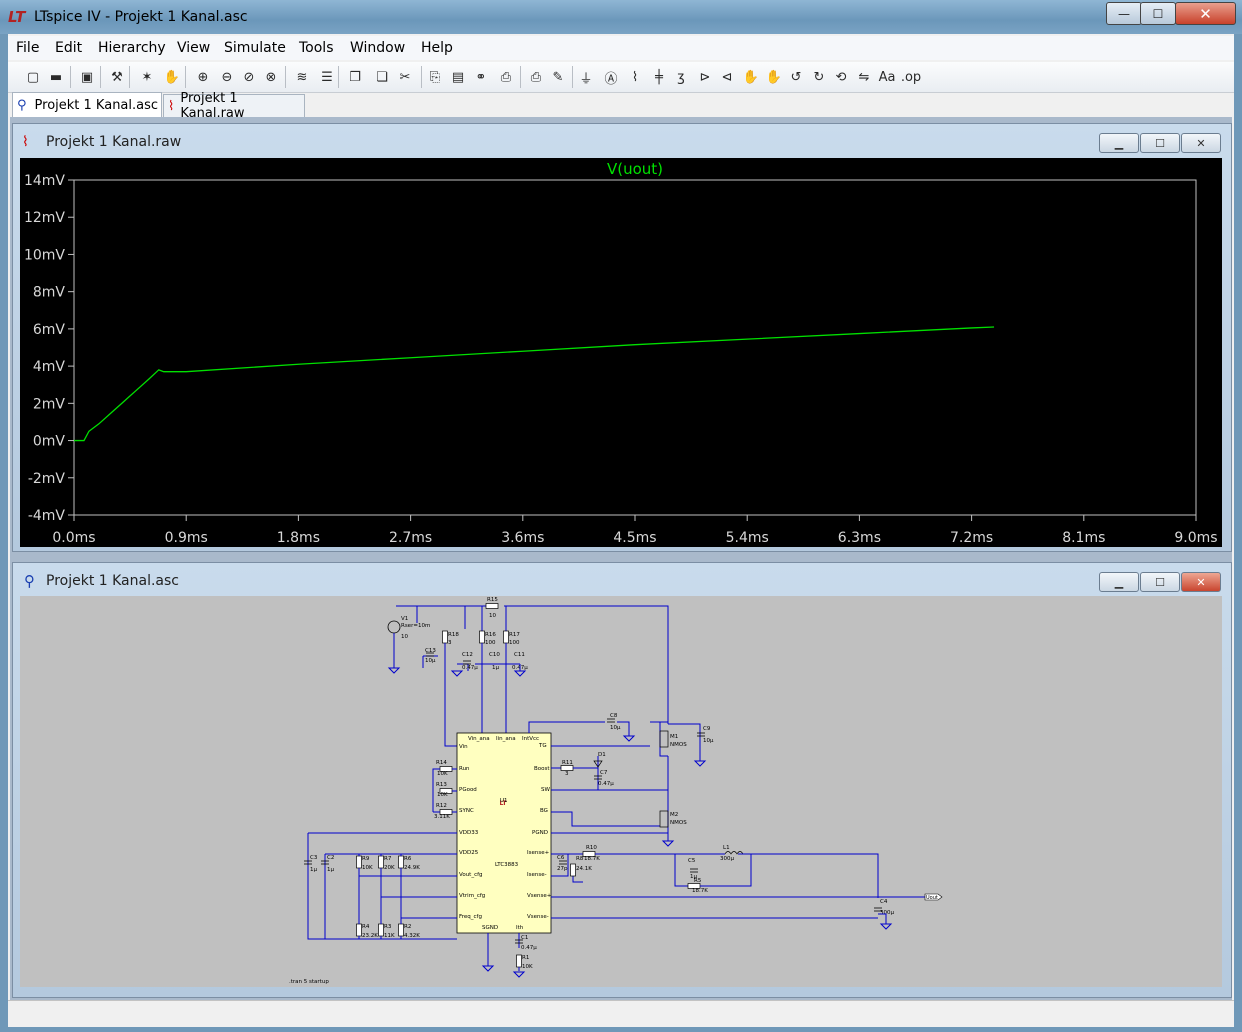 The height and width of the screenshot is (1032, 1242). Describe the element at coordinates (302, 77) in the screenshot. I see `autorange-icon: ≋` at that location.